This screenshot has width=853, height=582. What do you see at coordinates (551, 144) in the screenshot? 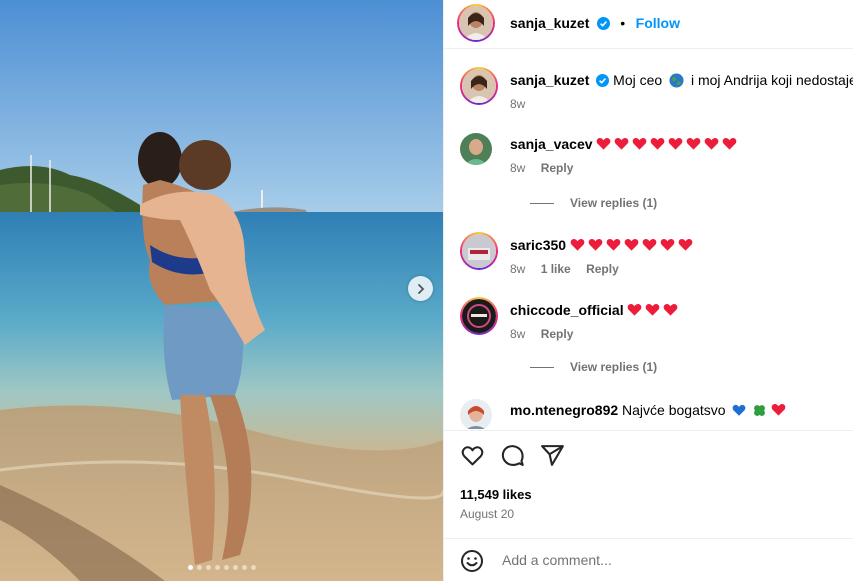
I see `comment-username: sanja_vacev` at bounding box center [551, 144].